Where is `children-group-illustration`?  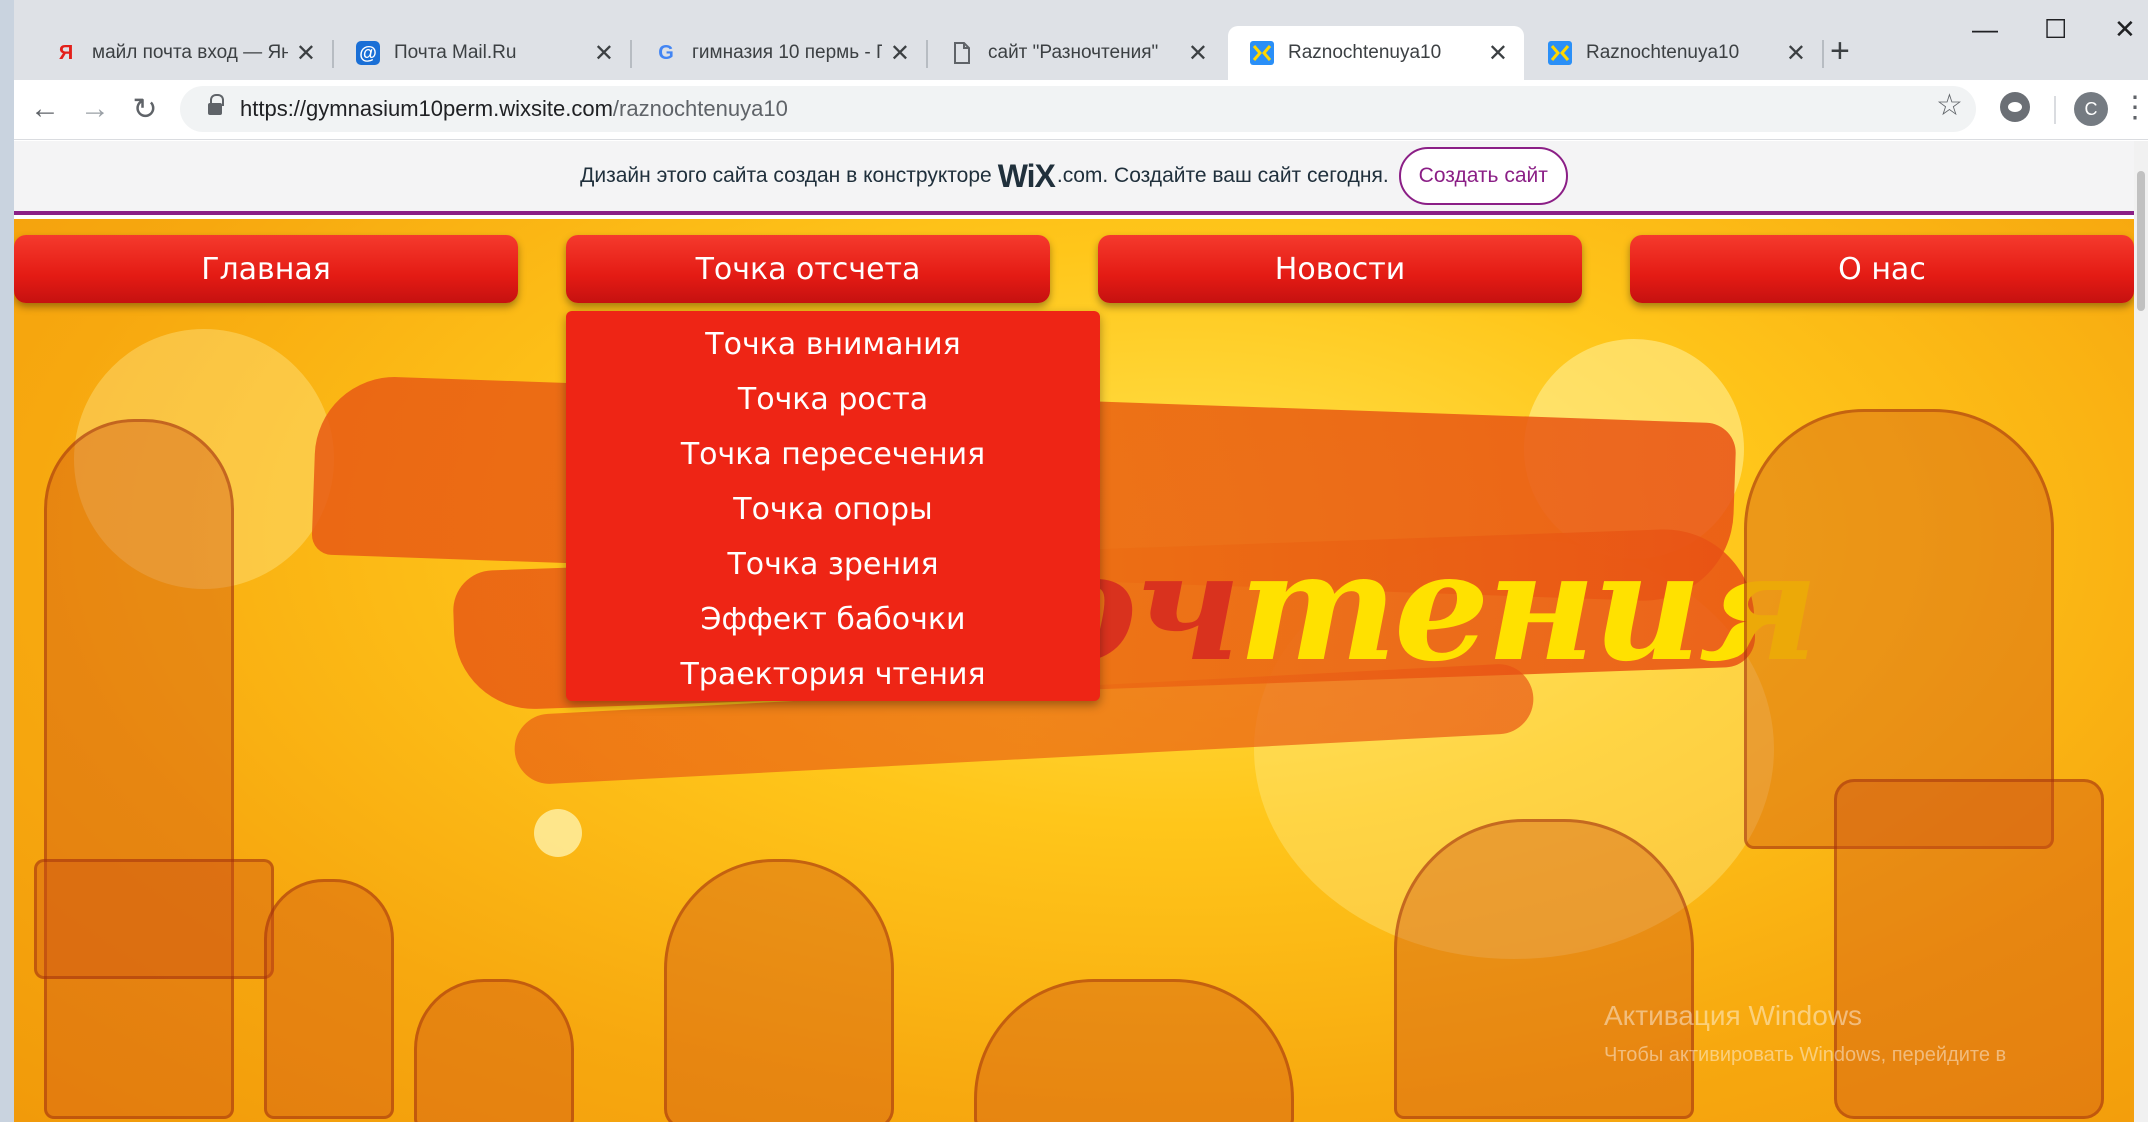 children-group-illustration is located at coordinates (1134, 1050).